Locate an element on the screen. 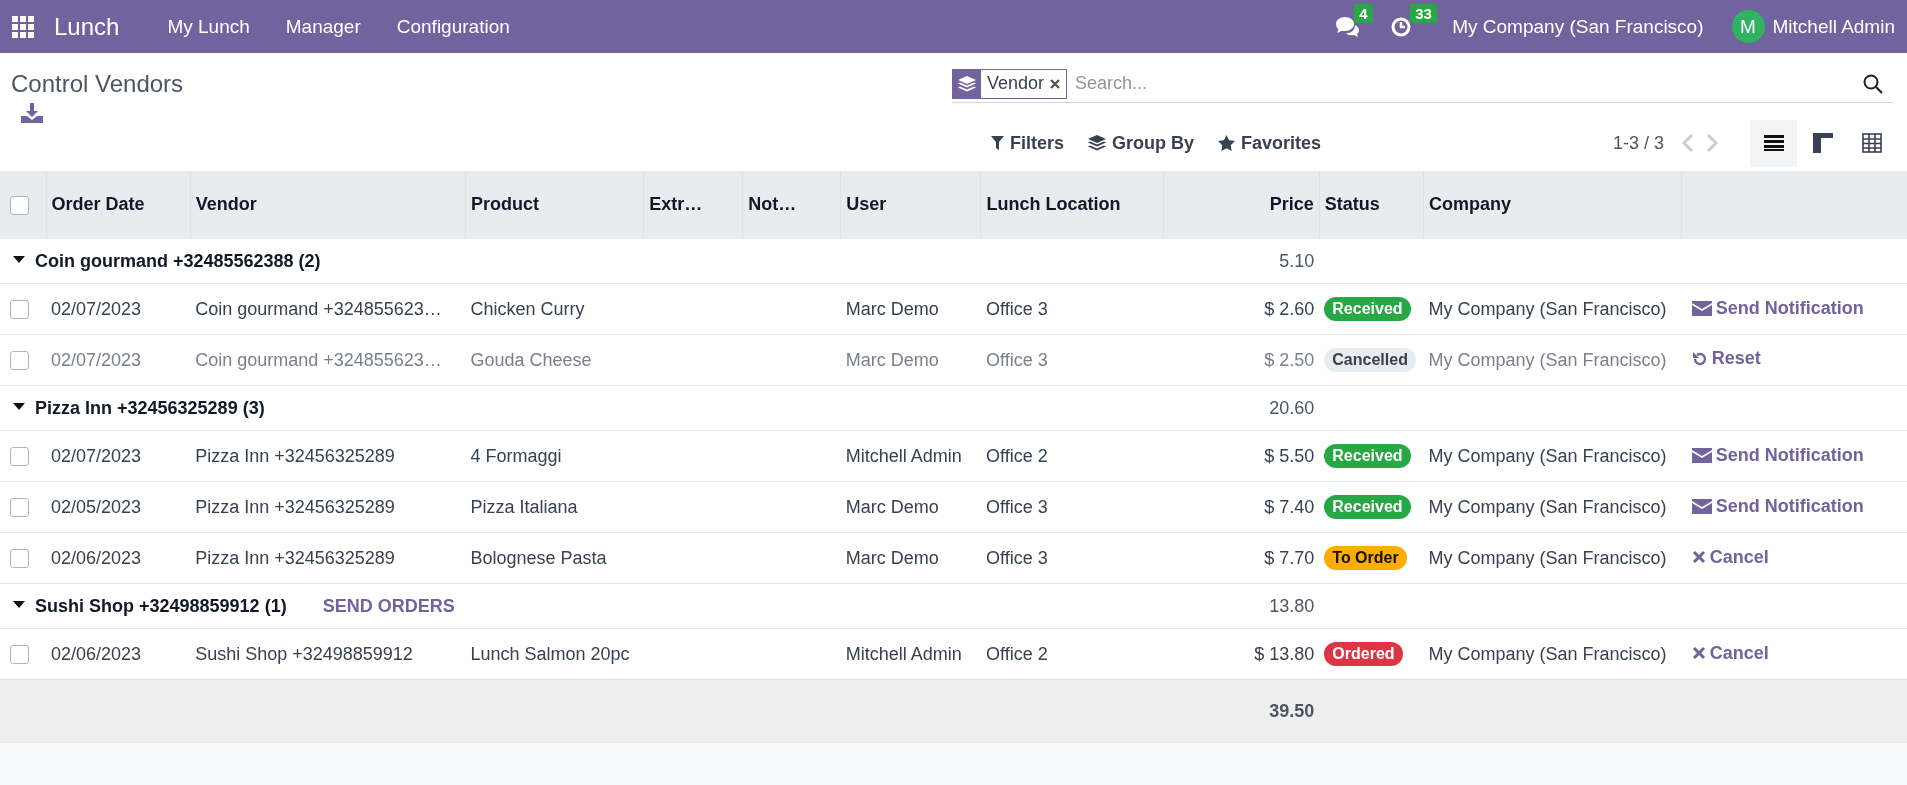 Image resolution: width=1907 pixels, height=785 pixels. group-label: Pizza Inn +32456325289 (3) is located at coordinates (150, 407).